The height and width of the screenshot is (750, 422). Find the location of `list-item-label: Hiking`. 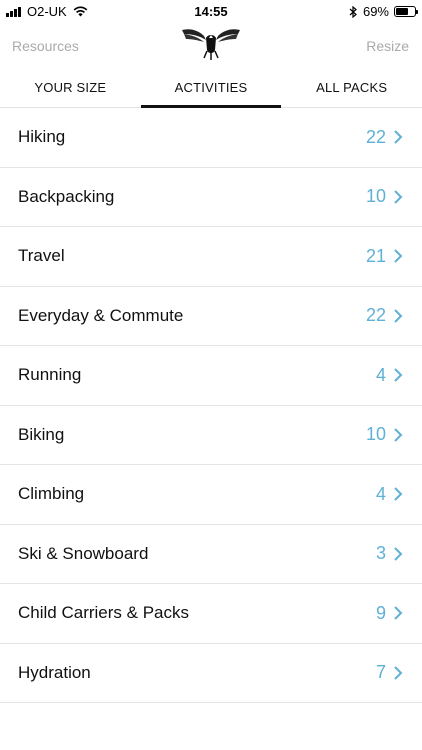

list-item-label: Hiking is located at coordinates (42, 137).